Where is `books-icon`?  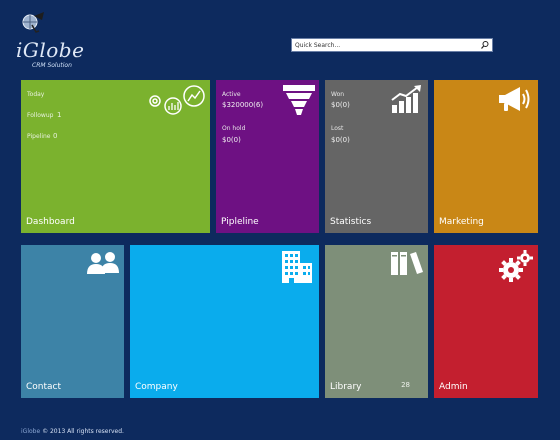
books-icon is located at coordinates (407, 263).